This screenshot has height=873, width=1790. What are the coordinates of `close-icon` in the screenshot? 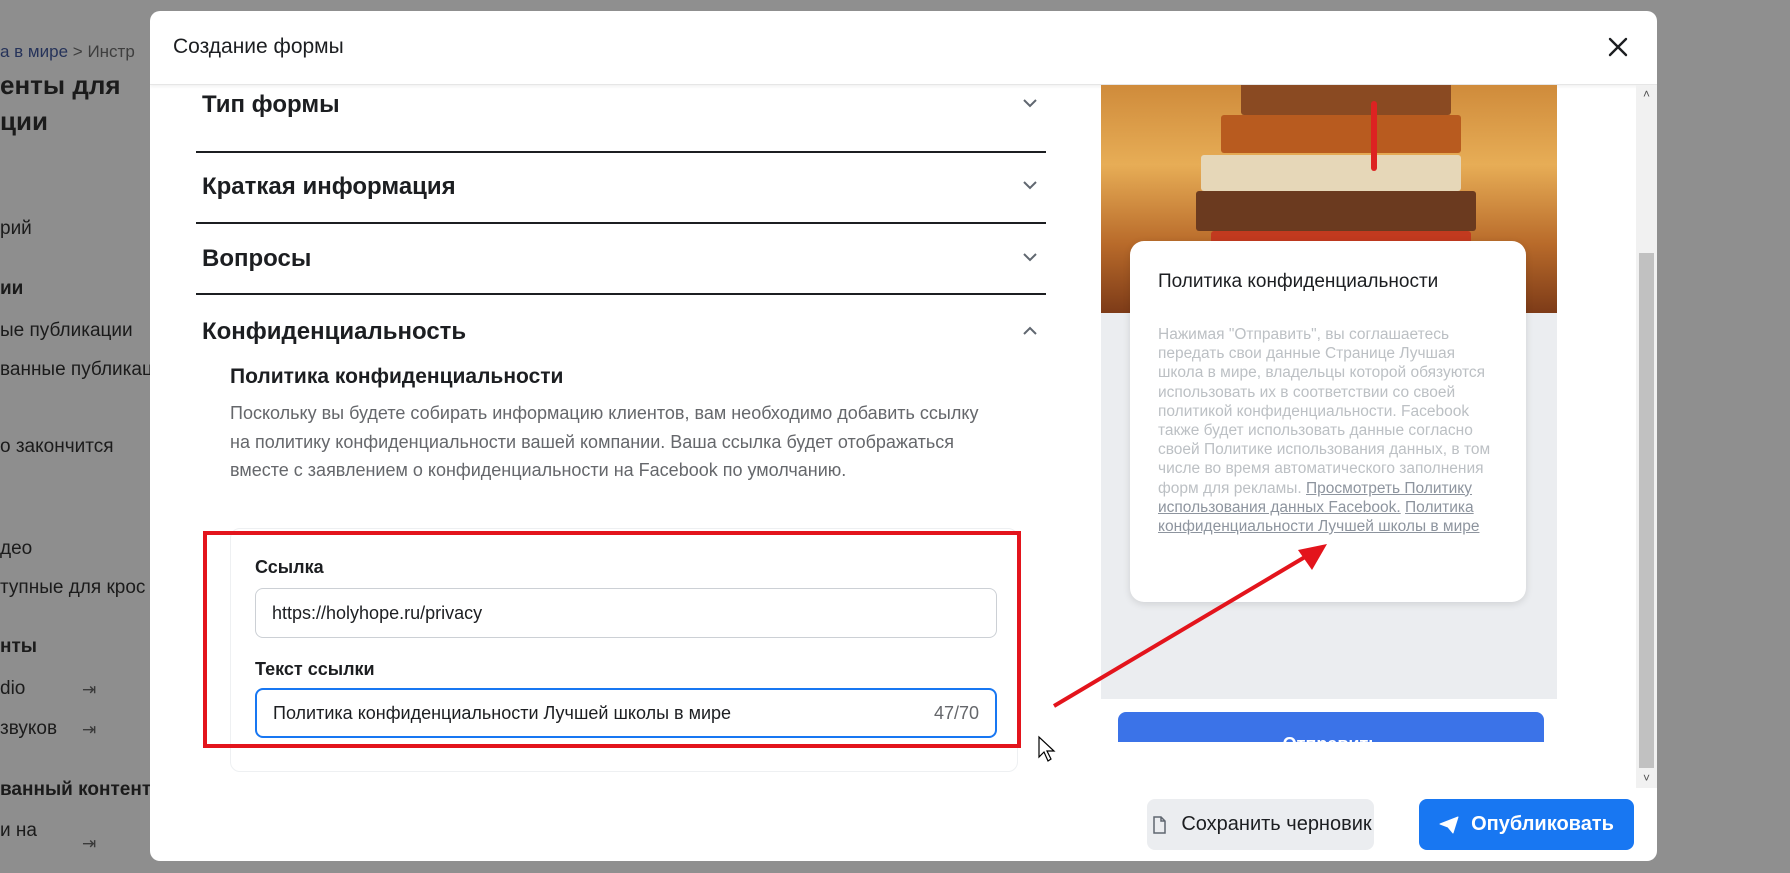 It's located at (1618, 47).